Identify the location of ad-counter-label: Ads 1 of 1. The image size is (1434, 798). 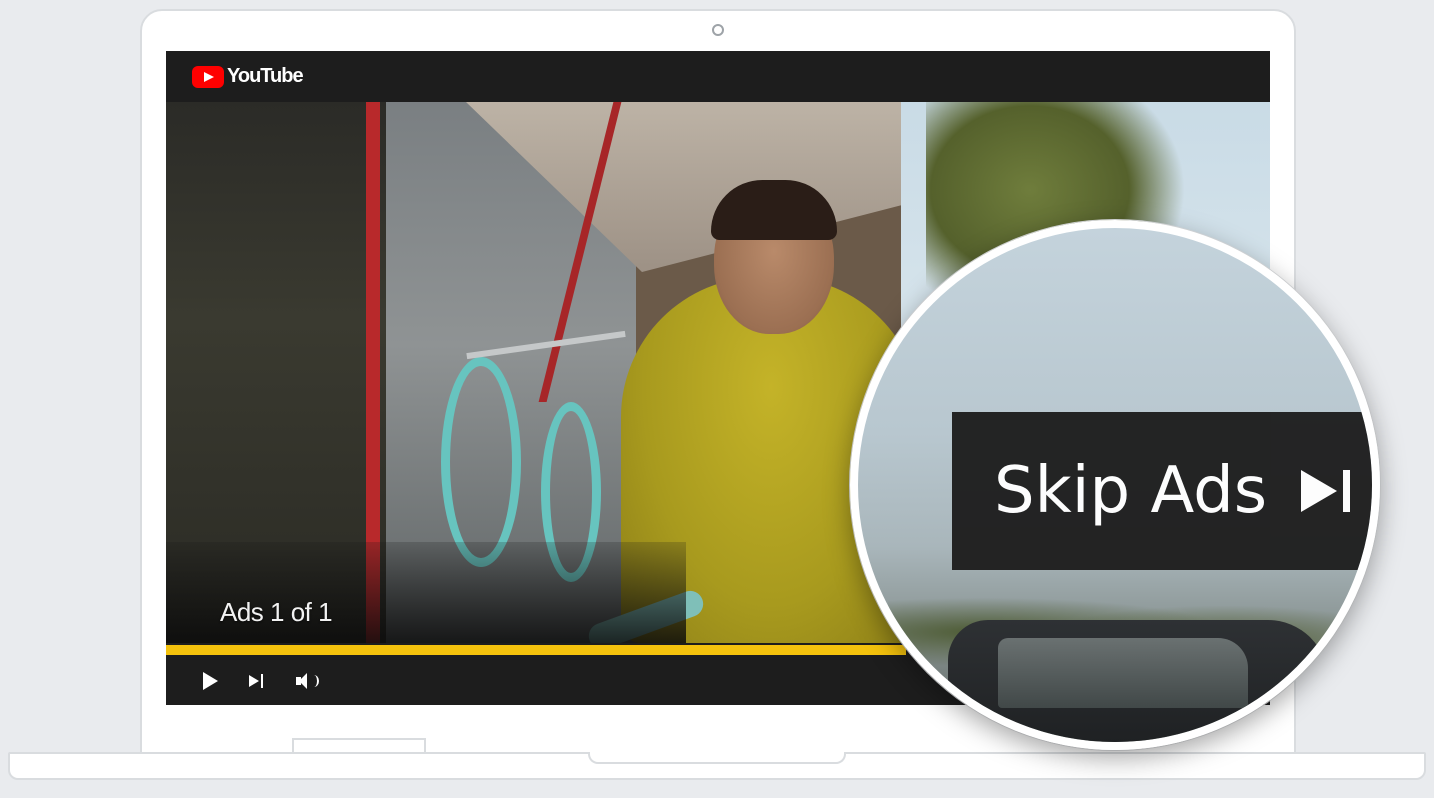
(276, 612).